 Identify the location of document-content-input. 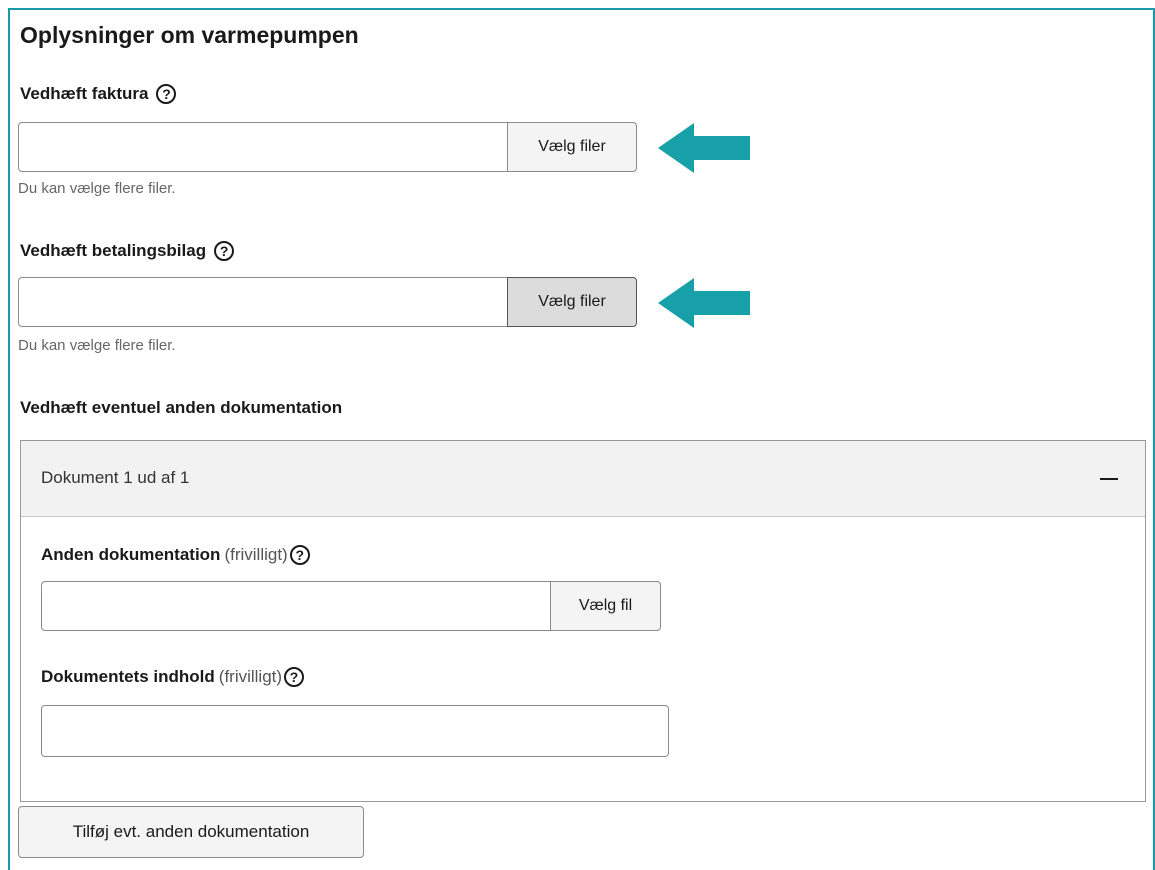
(355, 731).